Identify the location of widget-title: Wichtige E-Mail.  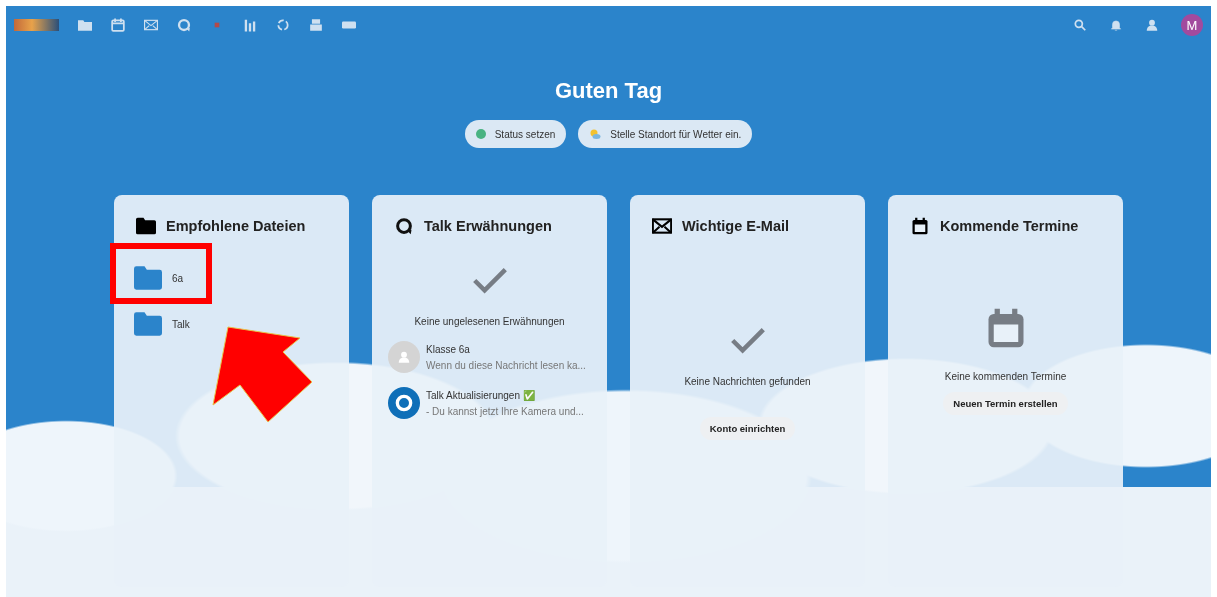
(735, 226).